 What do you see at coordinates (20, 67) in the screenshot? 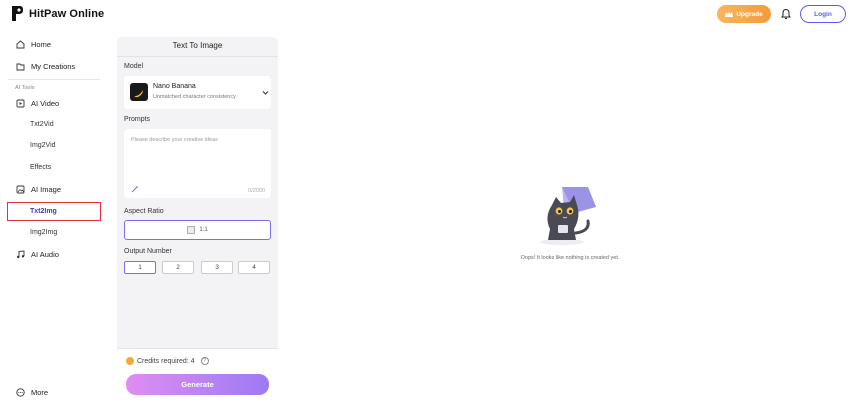
I see `folder-icon` at bounding box center [20, 67].